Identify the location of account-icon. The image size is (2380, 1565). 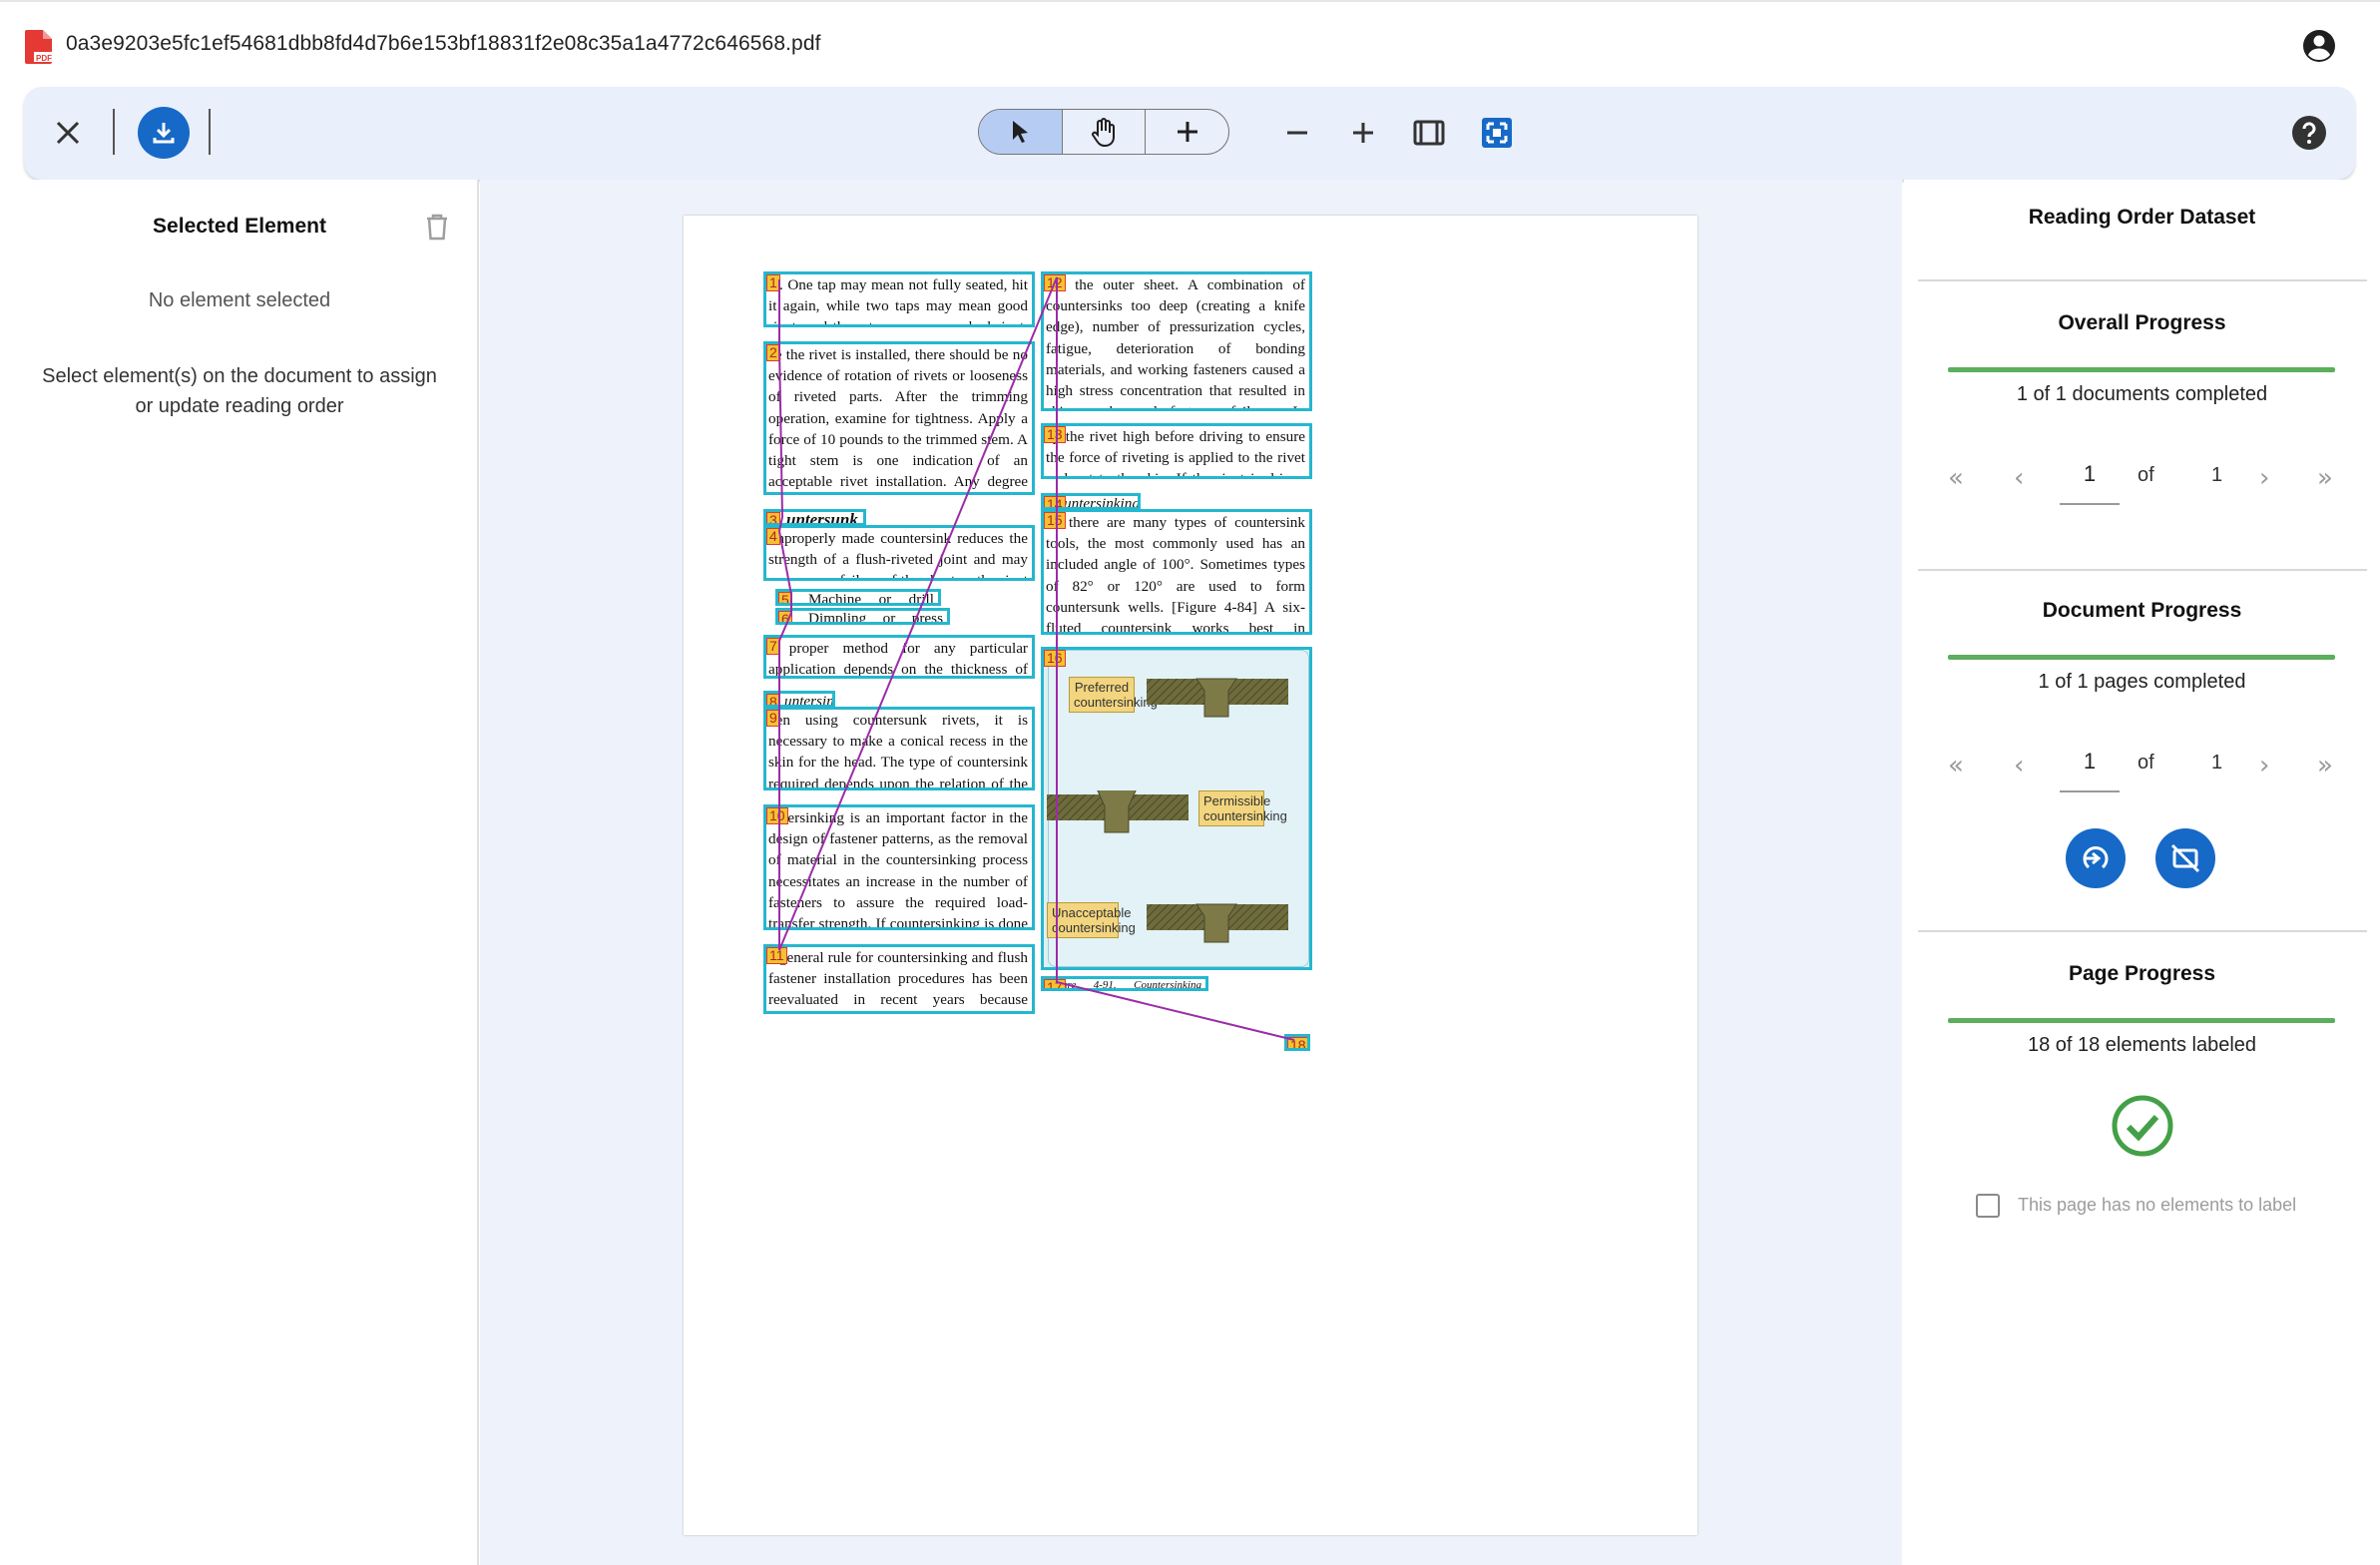
(2319, 46).